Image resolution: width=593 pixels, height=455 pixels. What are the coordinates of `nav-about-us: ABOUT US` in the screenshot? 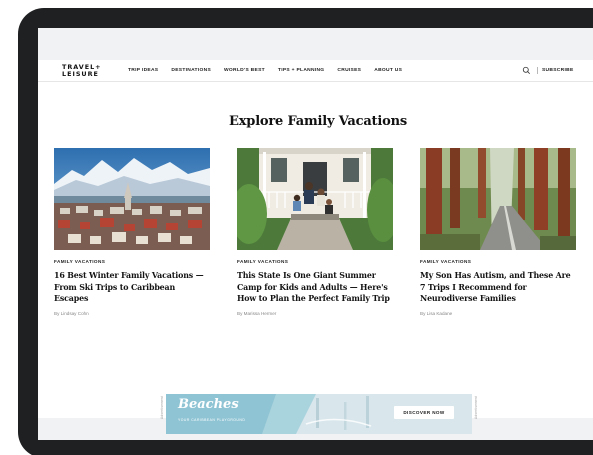 It's located at (388, 70).